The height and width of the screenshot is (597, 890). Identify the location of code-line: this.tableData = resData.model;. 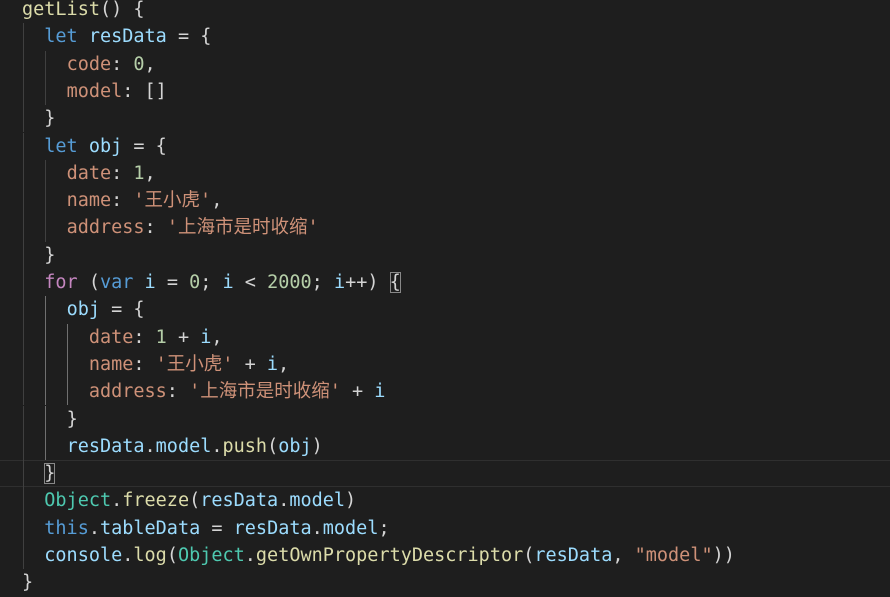
(445, 528).